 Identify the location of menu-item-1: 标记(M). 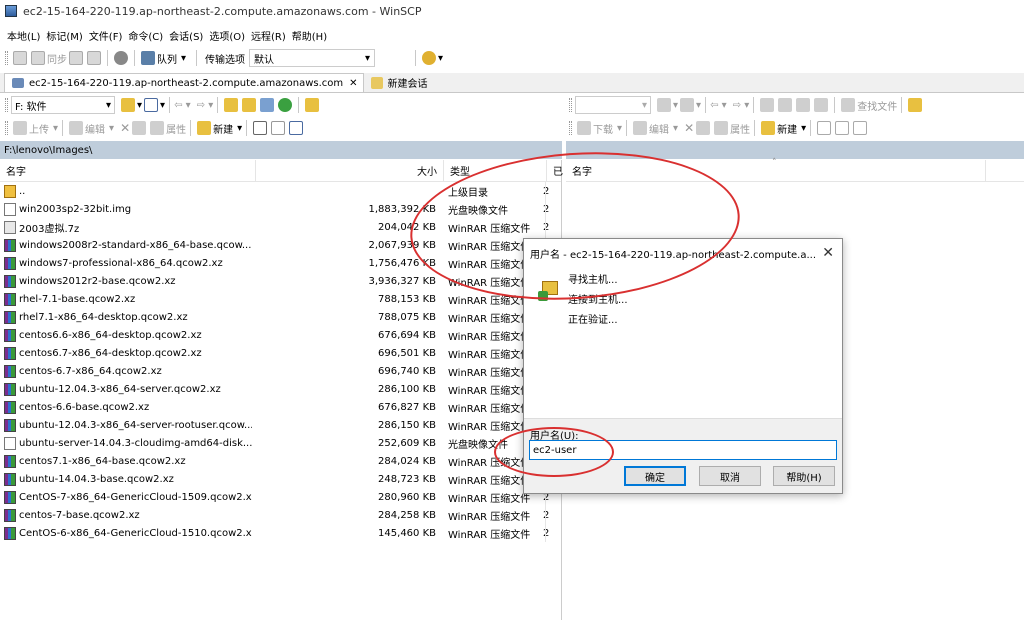
(64, 35).